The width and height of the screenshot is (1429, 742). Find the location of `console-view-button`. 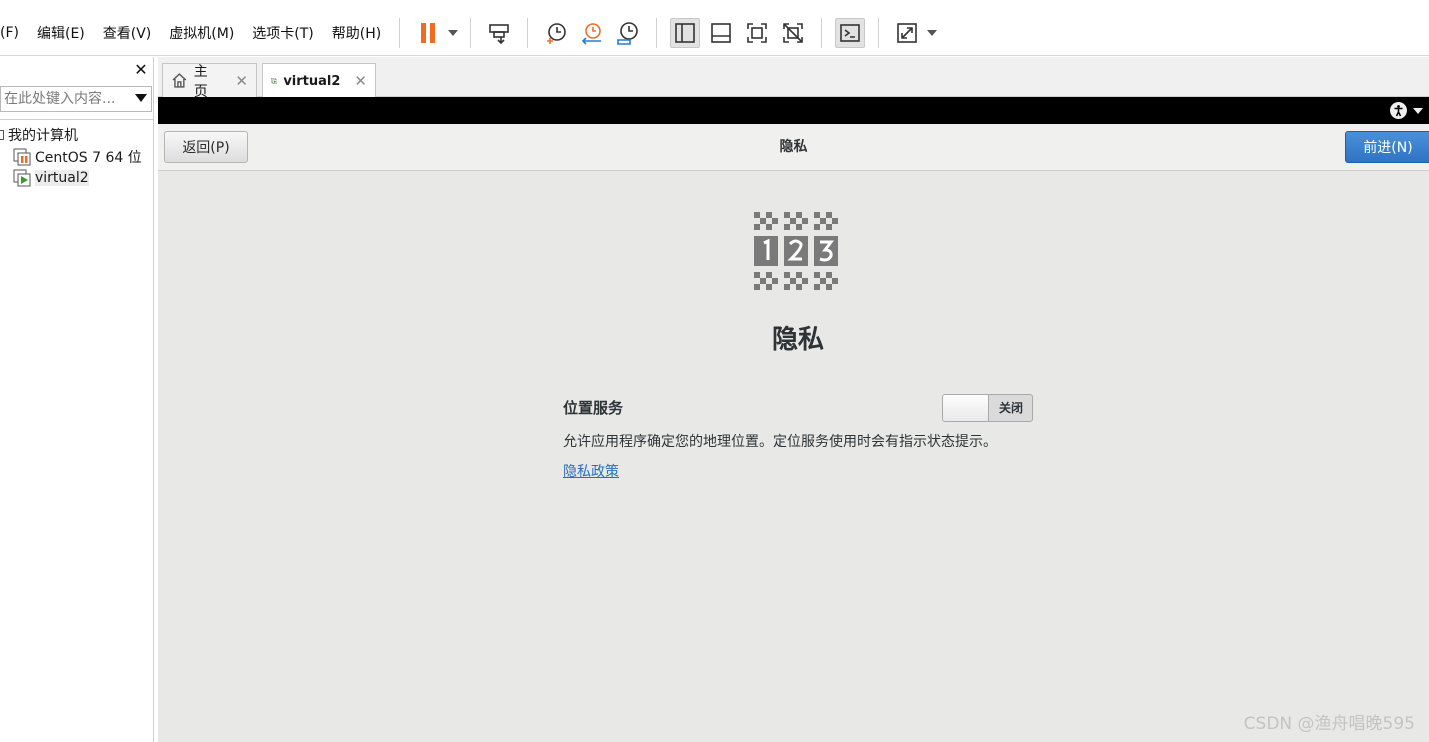

console-view-button is located at coordinates (850, 32).